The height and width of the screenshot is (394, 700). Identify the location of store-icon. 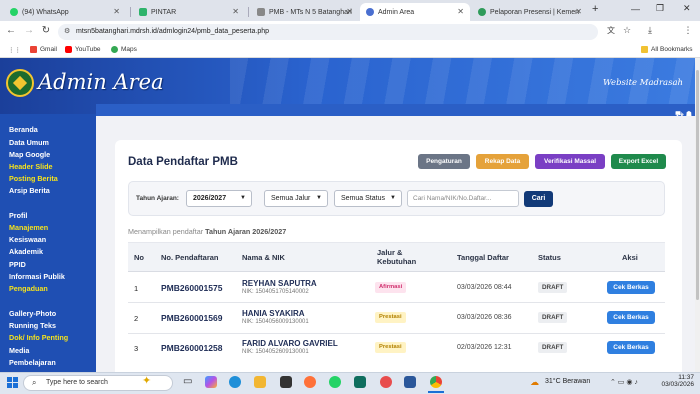
(286, 382).